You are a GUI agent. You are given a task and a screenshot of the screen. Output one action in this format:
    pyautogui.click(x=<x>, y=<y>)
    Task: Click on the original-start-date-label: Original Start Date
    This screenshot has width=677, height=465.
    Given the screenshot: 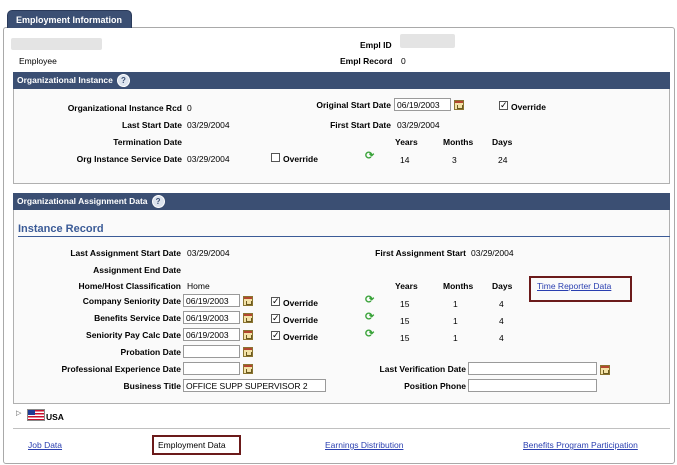 What is the action you would take?
    pyautogui.click(x=353, y=105)
    